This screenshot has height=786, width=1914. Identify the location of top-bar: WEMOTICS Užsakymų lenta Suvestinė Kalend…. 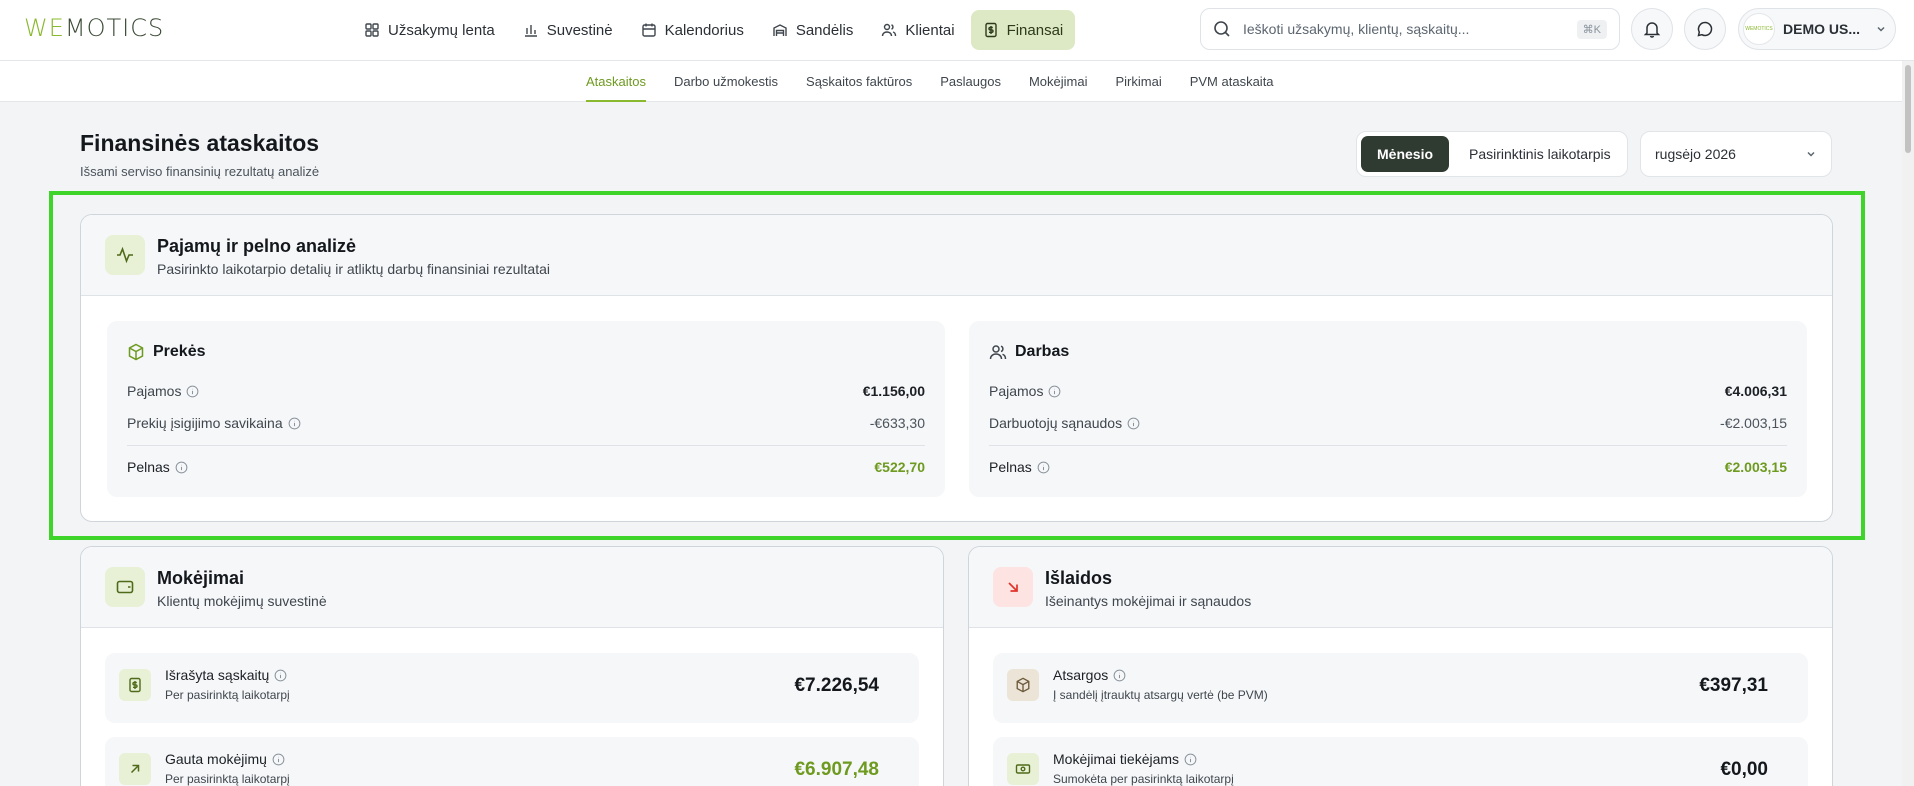
(957, 30).